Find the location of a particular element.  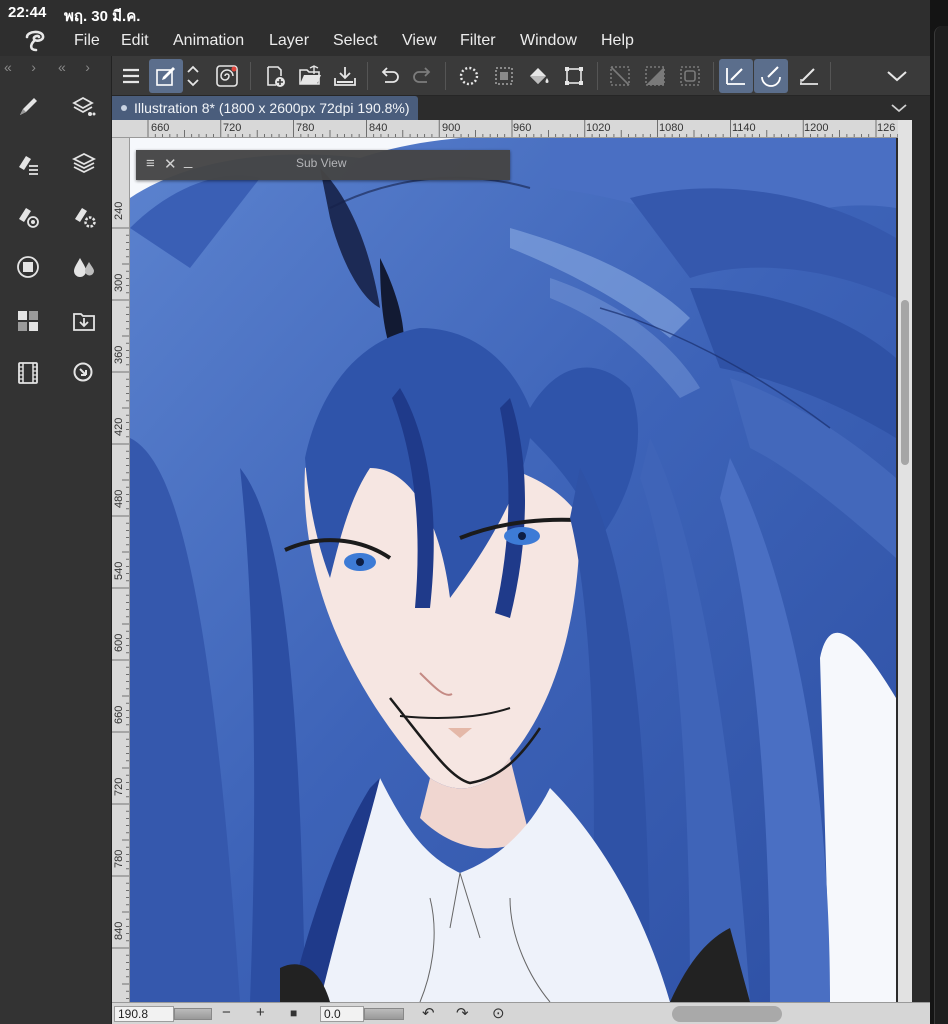

status-time: 22:44 is located at coordinates (27, 12).